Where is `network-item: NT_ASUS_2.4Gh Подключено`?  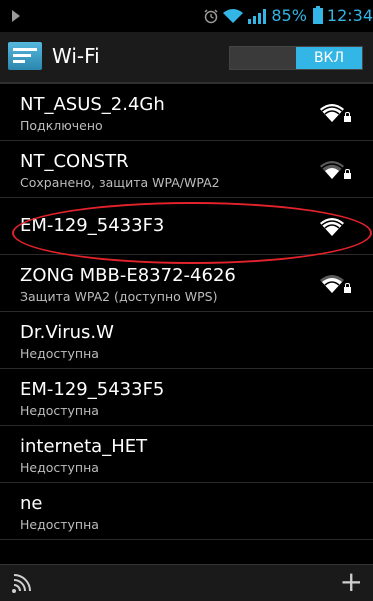
network-item: NT_ASUS_2.4Gh Подключено is located at coordinates (186, 112).